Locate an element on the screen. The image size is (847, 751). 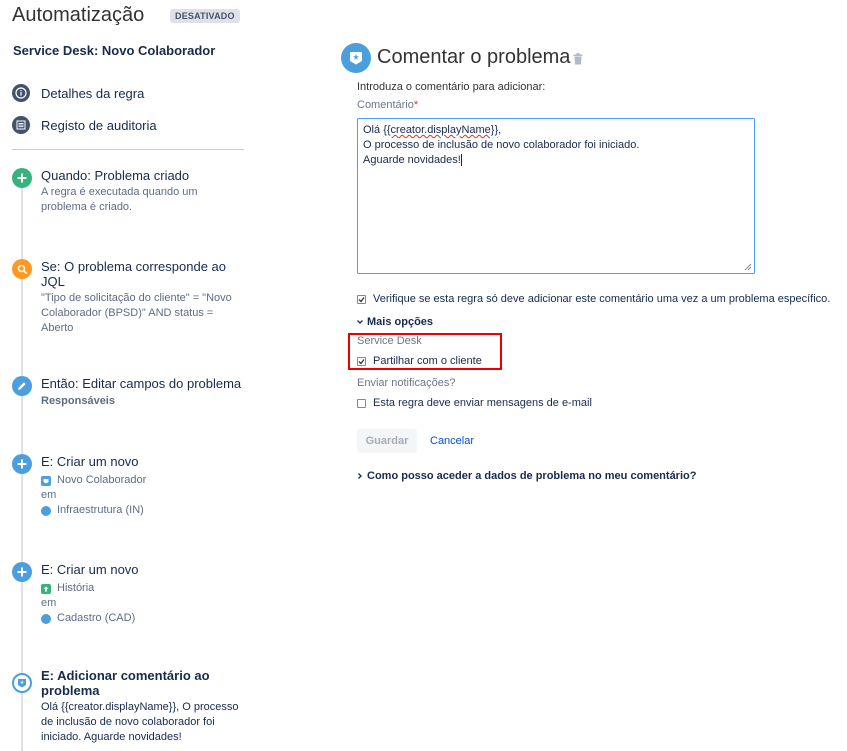
trash-icon is located at coordinates (578, 61).